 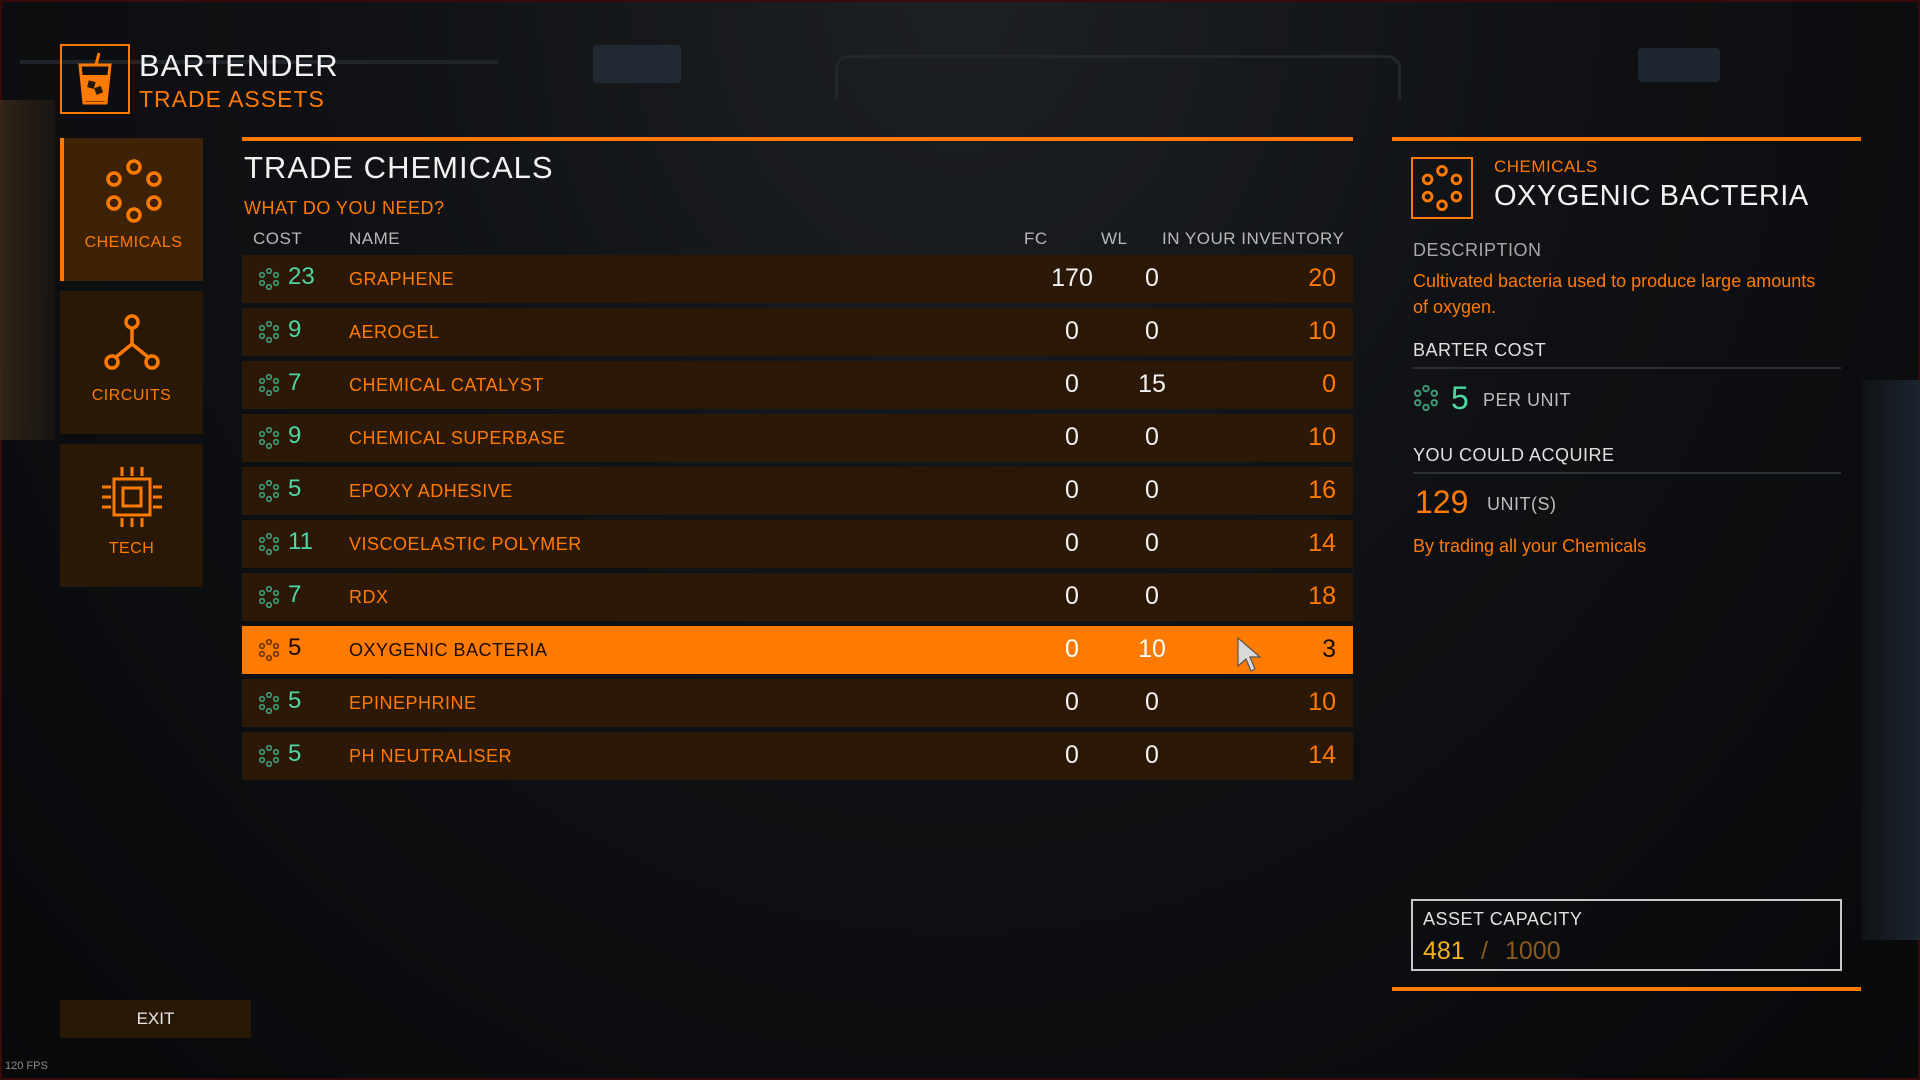 What do you see at coordinates (797, 279) in the screenshot?
I see `table-row: 23 GRAPHENE 170 0 20` at bounding box center [797, 279].